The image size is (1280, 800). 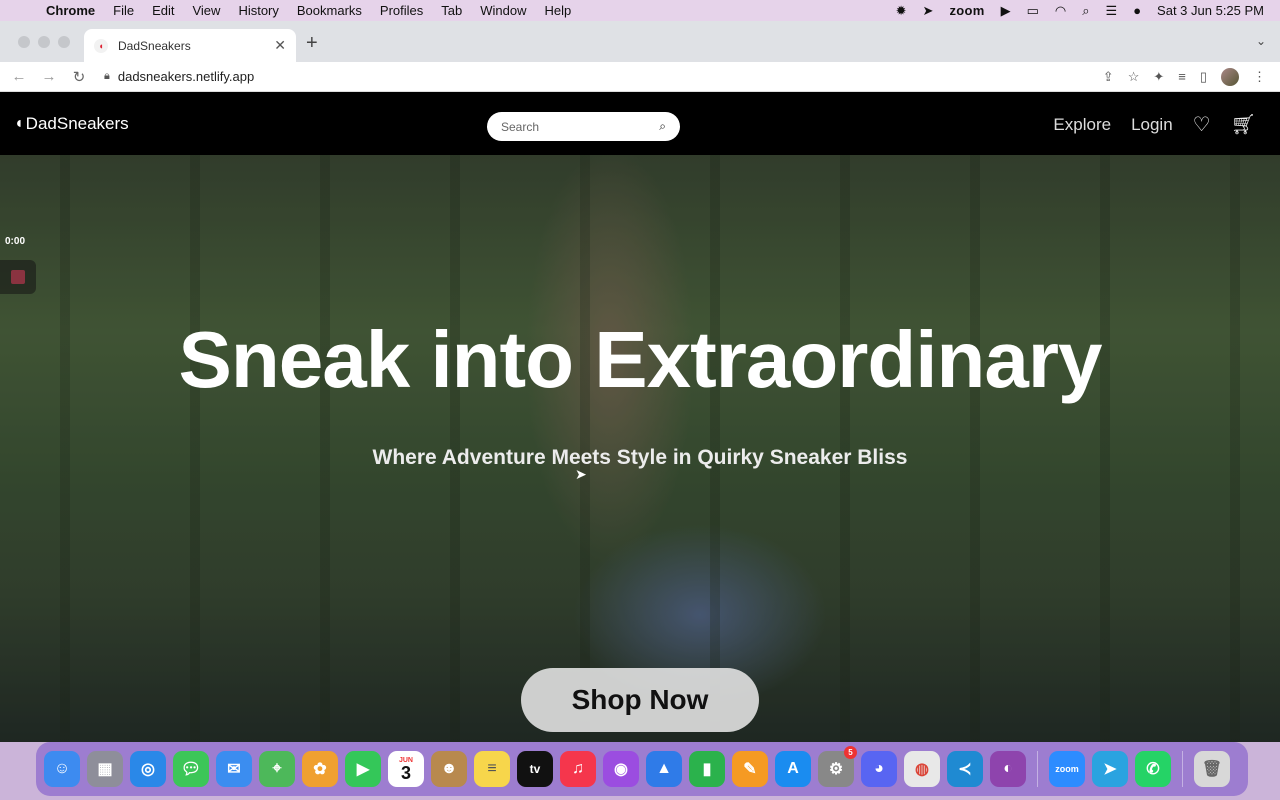 I want to click on site-logo: ◖ DadSneakers, so click(x=71, y=124).